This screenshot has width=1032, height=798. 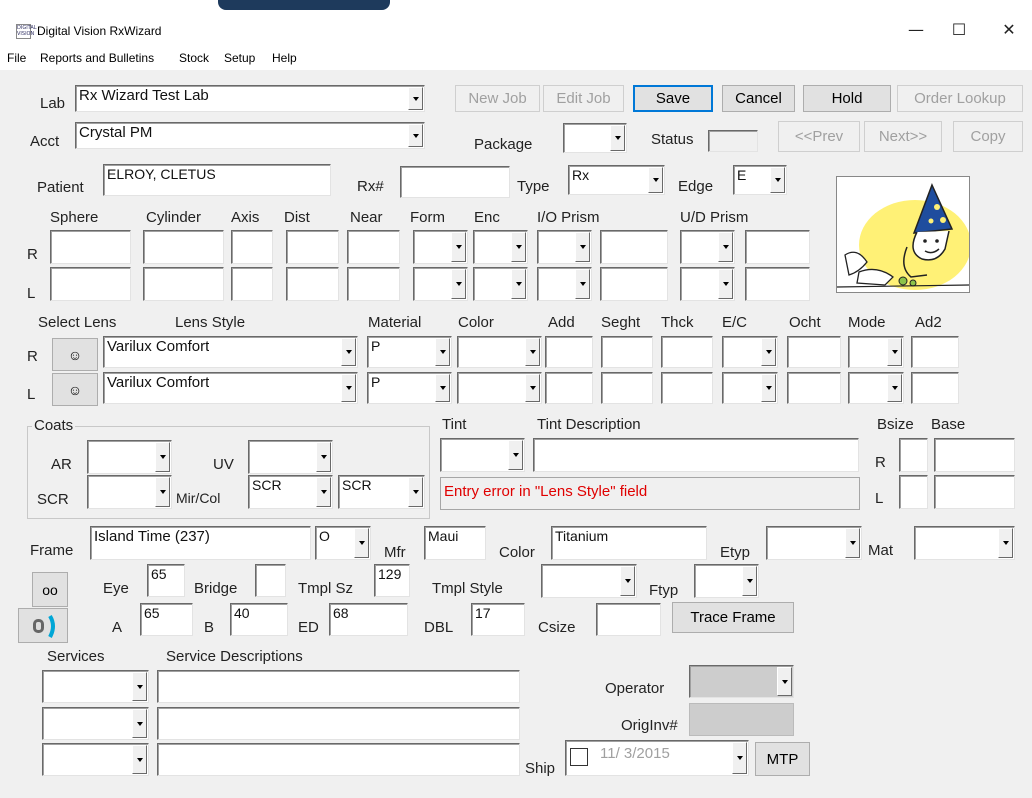 What do you see at coordinates (290, 457) in the screenshot?
I see `uv-combo` at bounding box center [290, 457].